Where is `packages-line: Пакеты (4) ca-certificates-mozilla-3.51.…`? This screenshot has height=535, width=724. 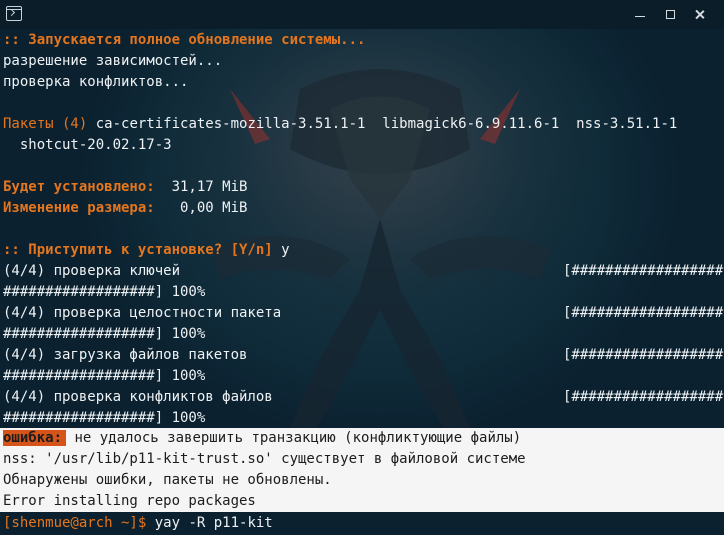
packages-line: Пакеты (4) ca-certificates-mozilla-3.51.… is located at coordinates (340, 124).